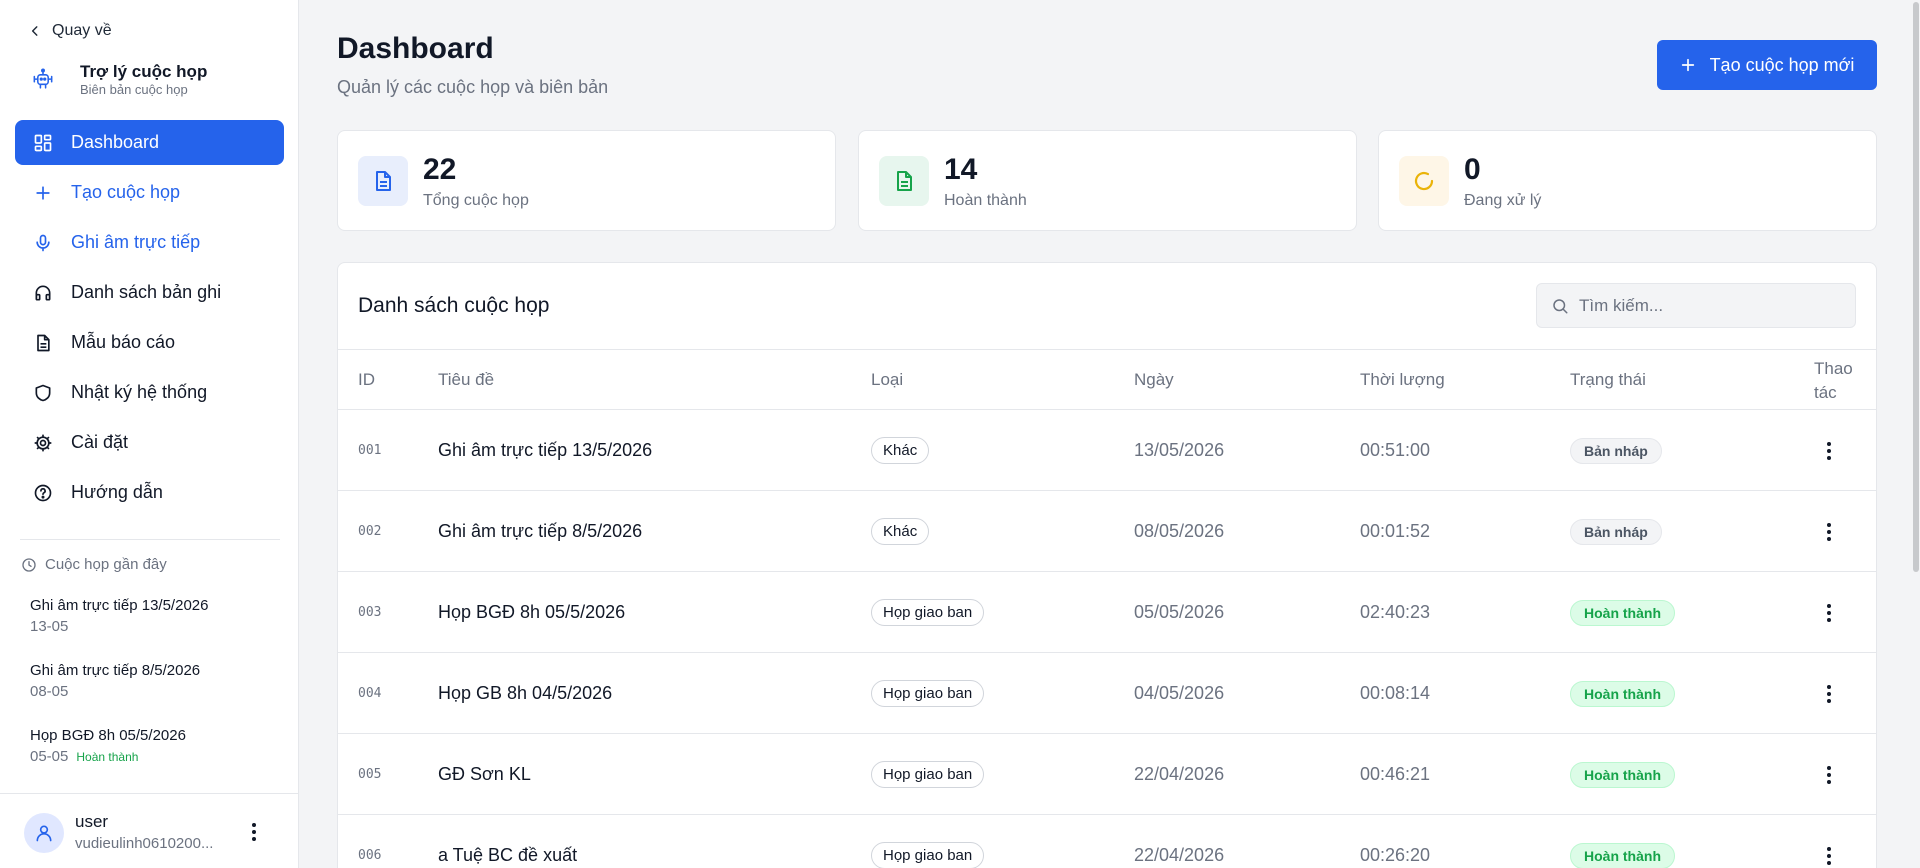  I want to click on row-duration: 00:26:20, so click(1395, 855).